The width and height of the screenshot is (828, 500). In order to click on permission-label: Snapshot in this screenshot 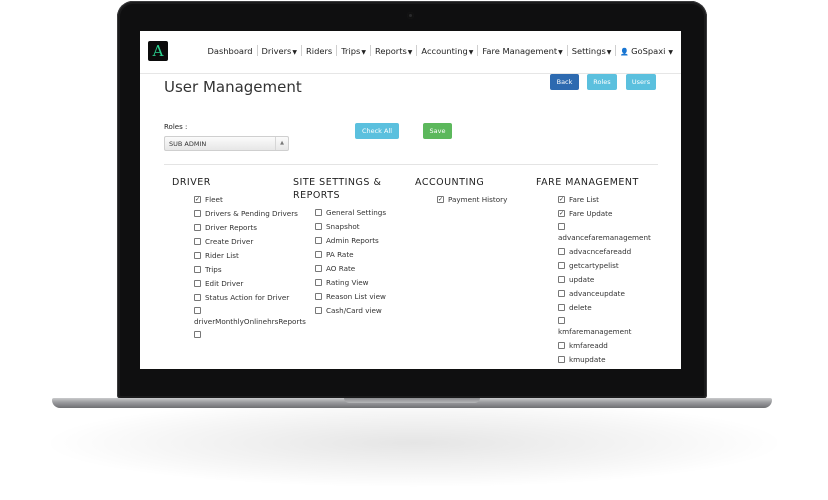, I will do `click(343, 226)`.